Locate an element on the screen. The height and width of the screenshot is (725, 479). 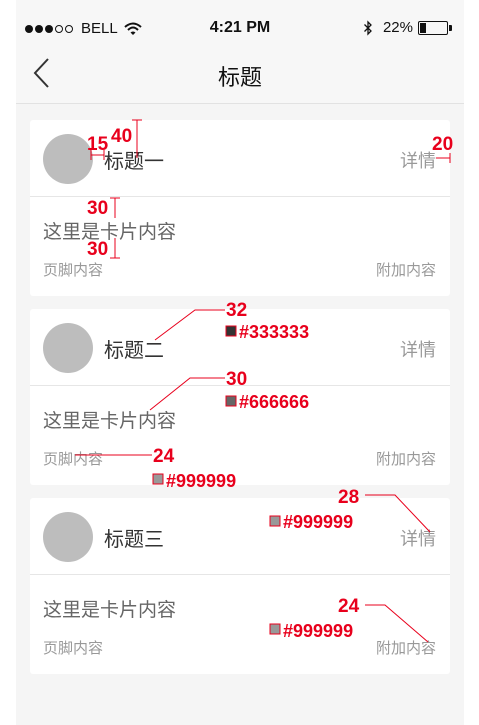
card-title: 标题二 is located at coordinates (134, 350).